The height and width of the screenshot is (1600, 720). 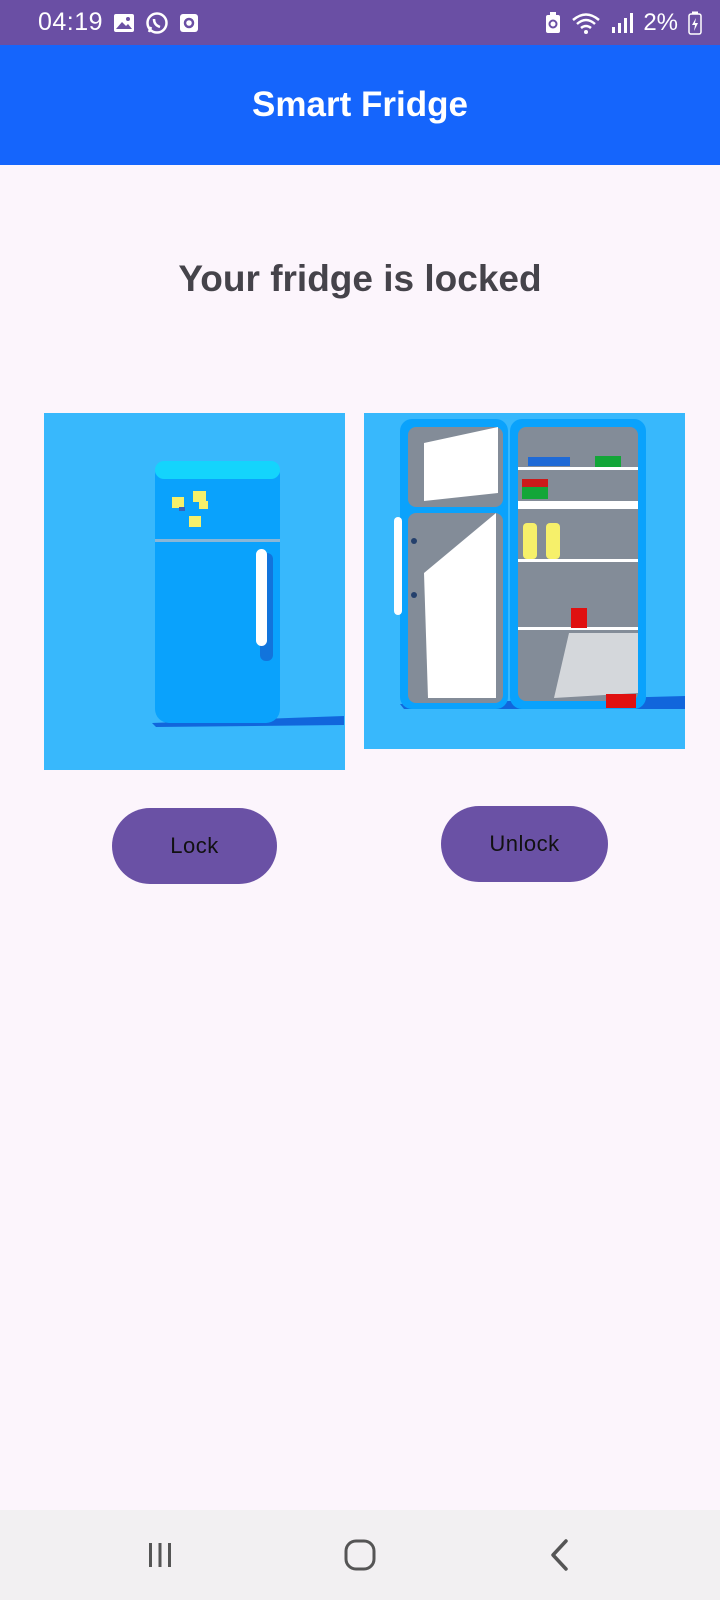 What do you see at coordinates (124, 23) in the screenshot?
I see `gallery-icon` at bounding box center [124, 23].